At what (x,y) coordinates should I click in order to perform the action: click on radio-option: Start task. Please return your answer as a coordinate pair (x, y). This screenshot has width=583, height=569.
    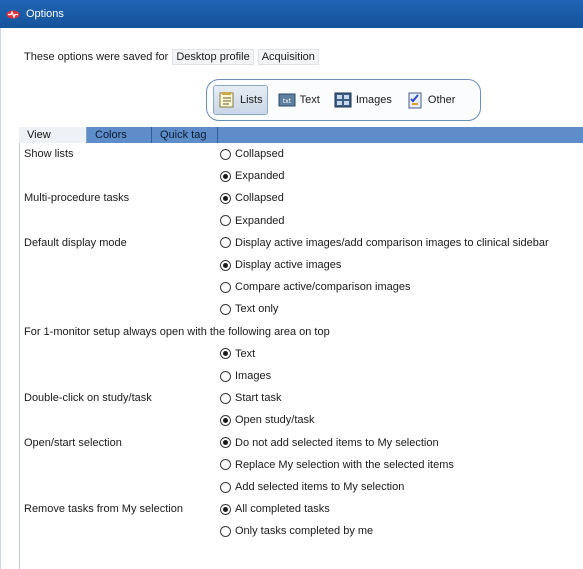
    Looking at the image, I should click on (250, 398).